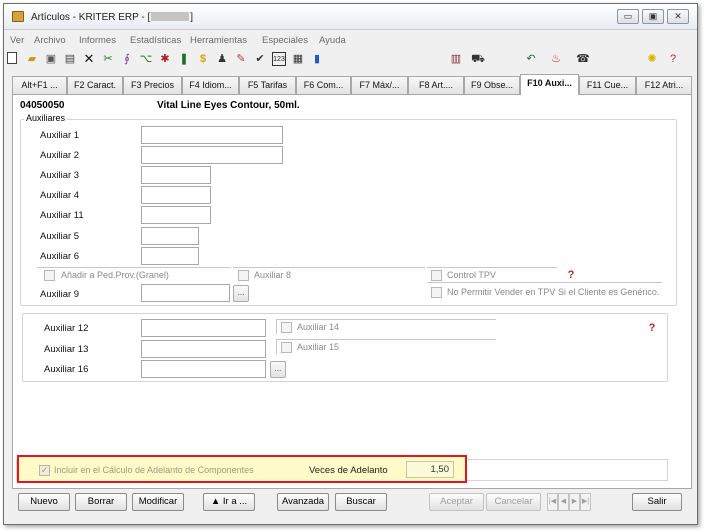  I want to click on no-permitir-vender-checkbox, so click(436, 292).